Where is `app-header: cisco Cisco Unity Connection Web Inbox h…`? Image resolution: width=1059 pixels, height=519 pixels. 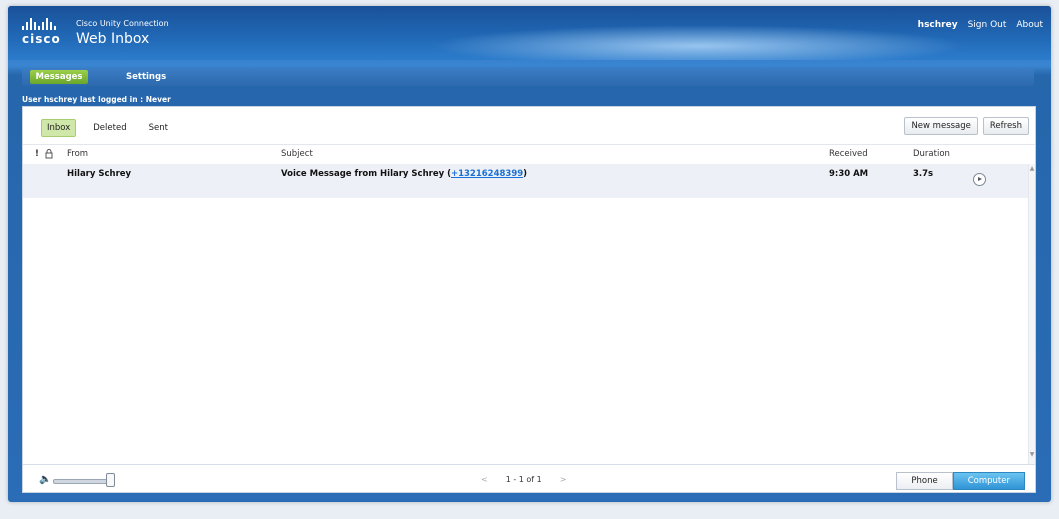 app-header: cisco Cisco Unity Connection Web Inbox h… is located at coordinates (529, 33).